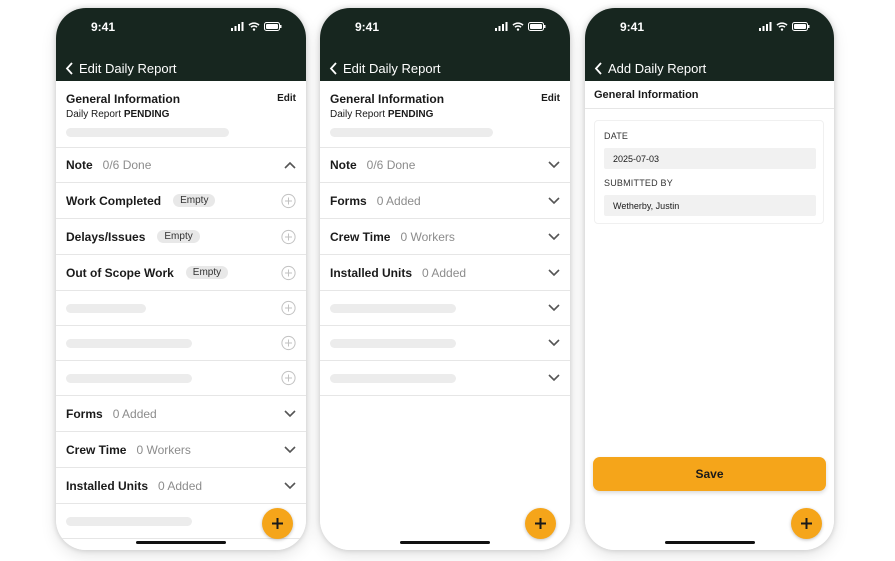  Describe the element at coordinates (358, 114) in the screenshot. I see `report-label: Daily Report` at that location.